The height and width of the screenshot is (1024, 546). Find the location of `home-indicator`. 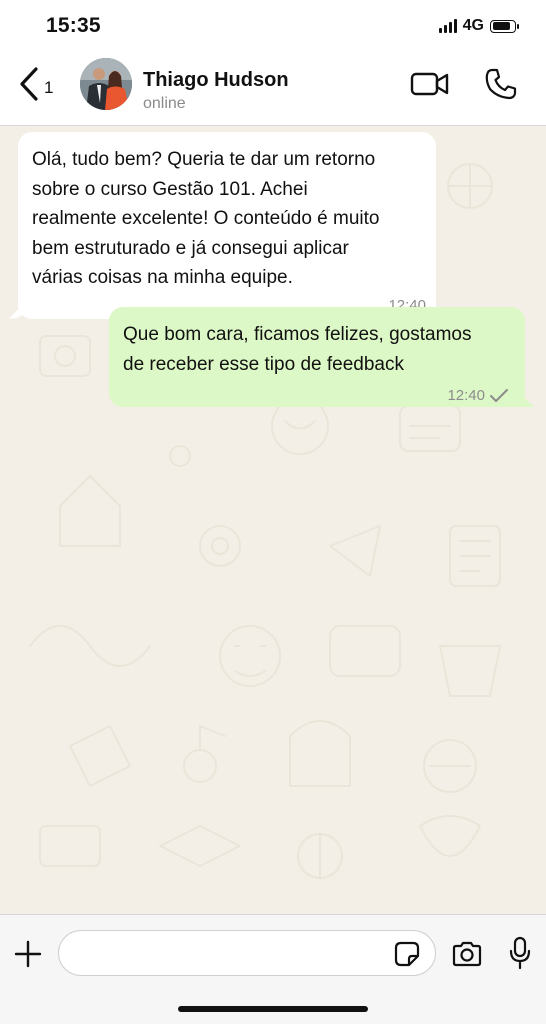

home-indicator is located at coordinates (273, 1009).